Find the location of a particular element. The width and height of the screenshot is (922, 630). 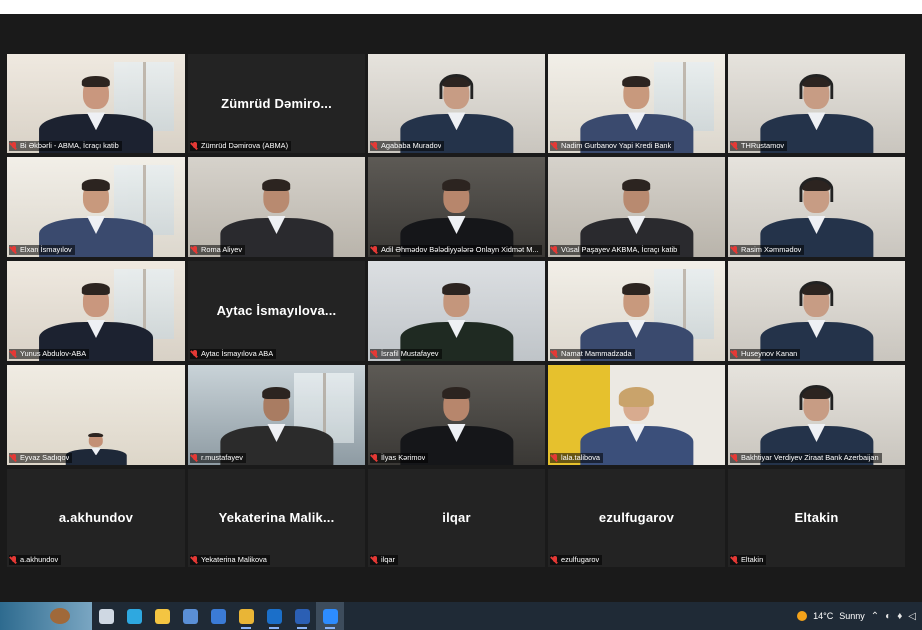

participant-tile: Aytac İsmayılova... Aytac İsmayılova ABA is located at coordinates (276, 311).